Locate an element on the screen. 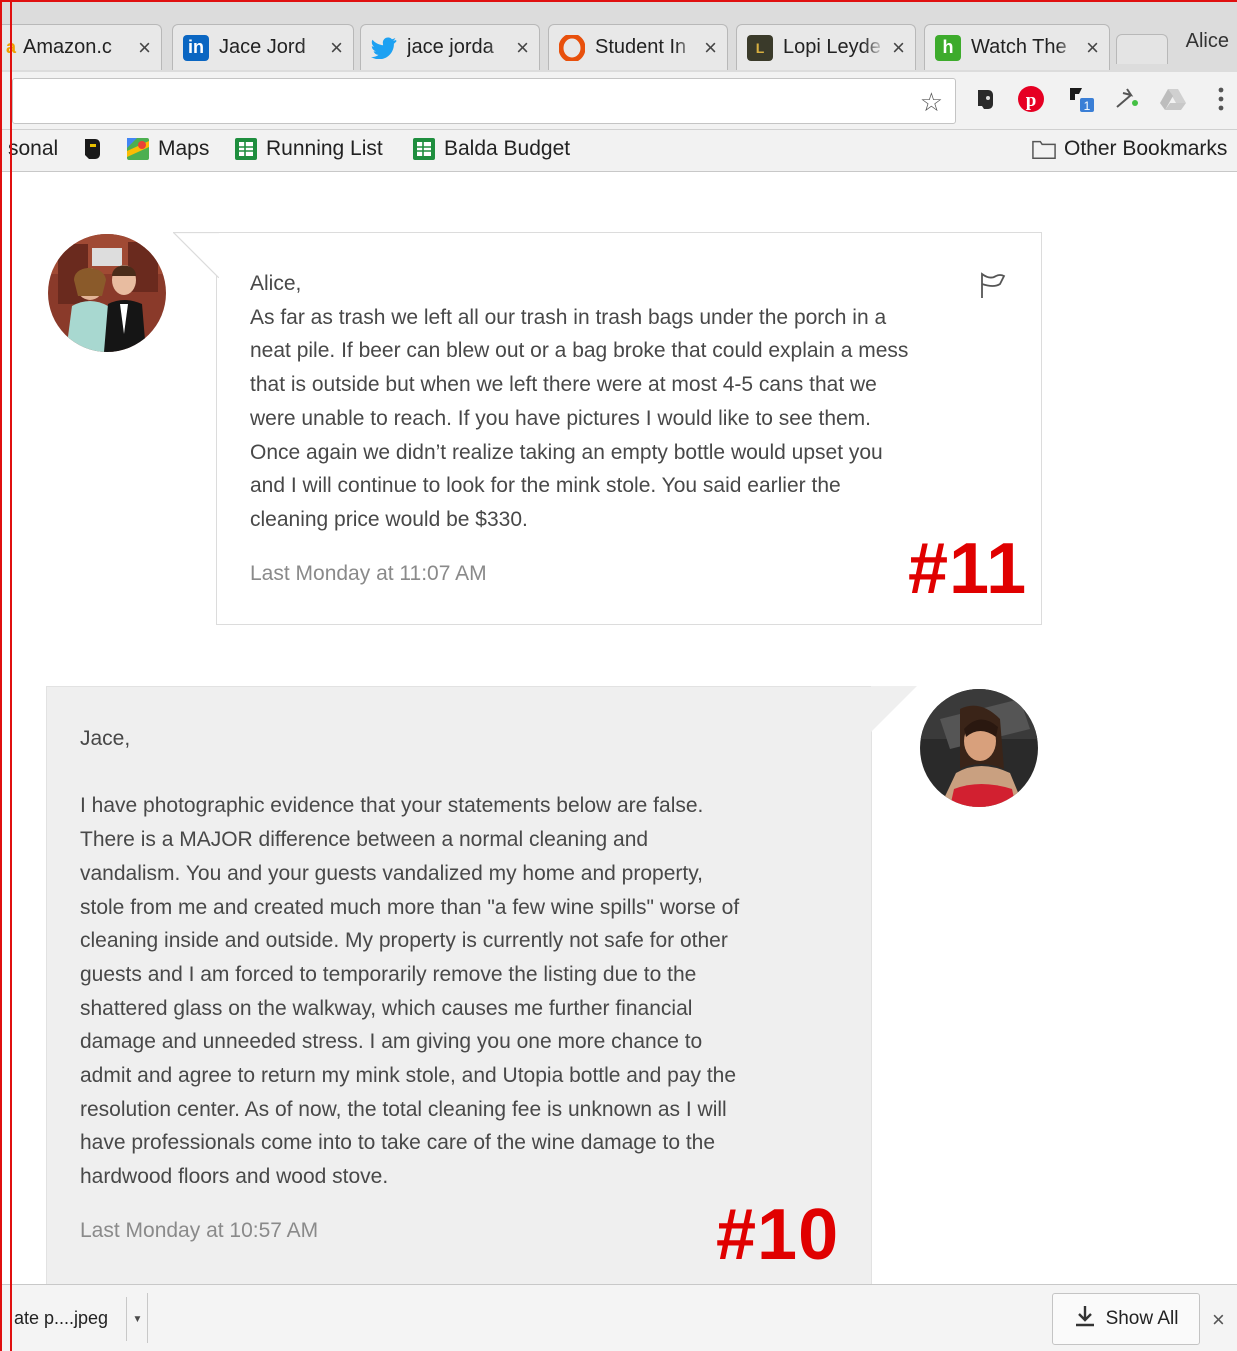 This screenshot has height=1351, width=1237. evernote-bookmark-icon is located at coordinates (92, 149).